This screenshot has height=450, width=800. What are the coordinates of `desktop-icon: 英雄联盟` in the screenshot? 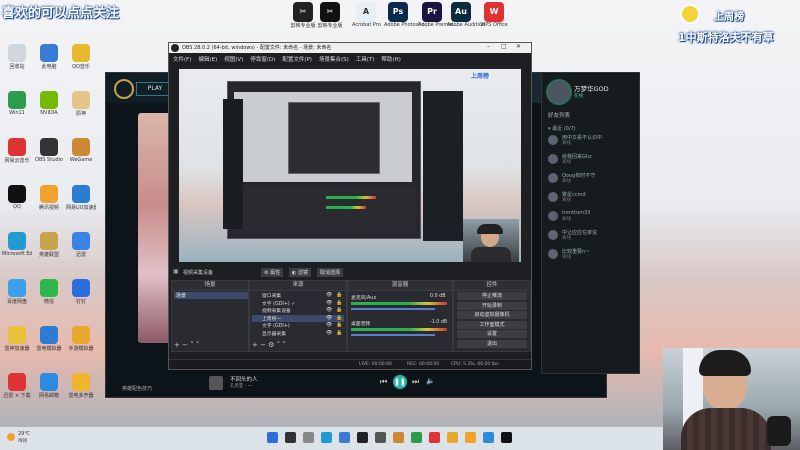 It's located at (49, 245).